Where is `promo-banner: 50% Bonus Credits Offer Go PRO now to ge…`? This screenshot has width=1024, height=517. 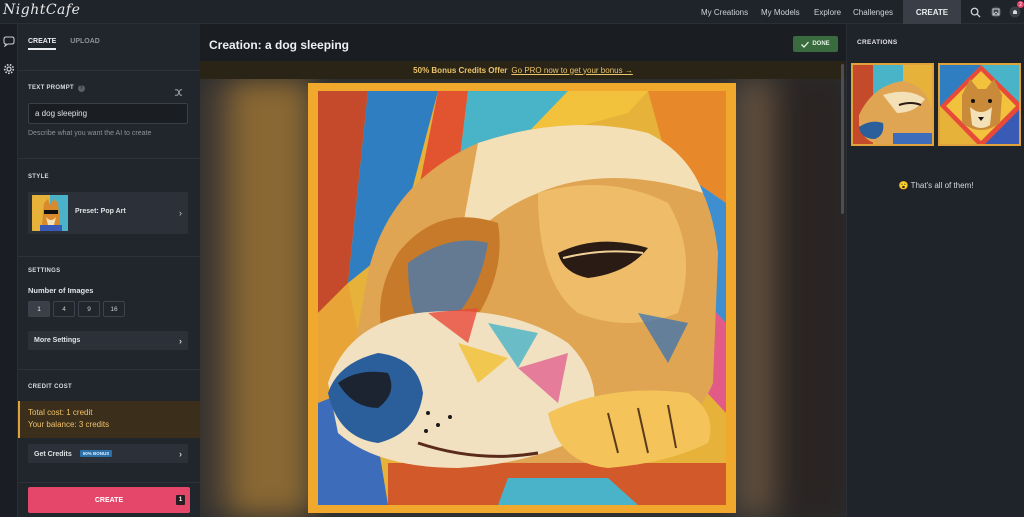 promo-banner: 50% Bonus Credits Offer Go PRO now to ge… is located at coordinates (523, 70).